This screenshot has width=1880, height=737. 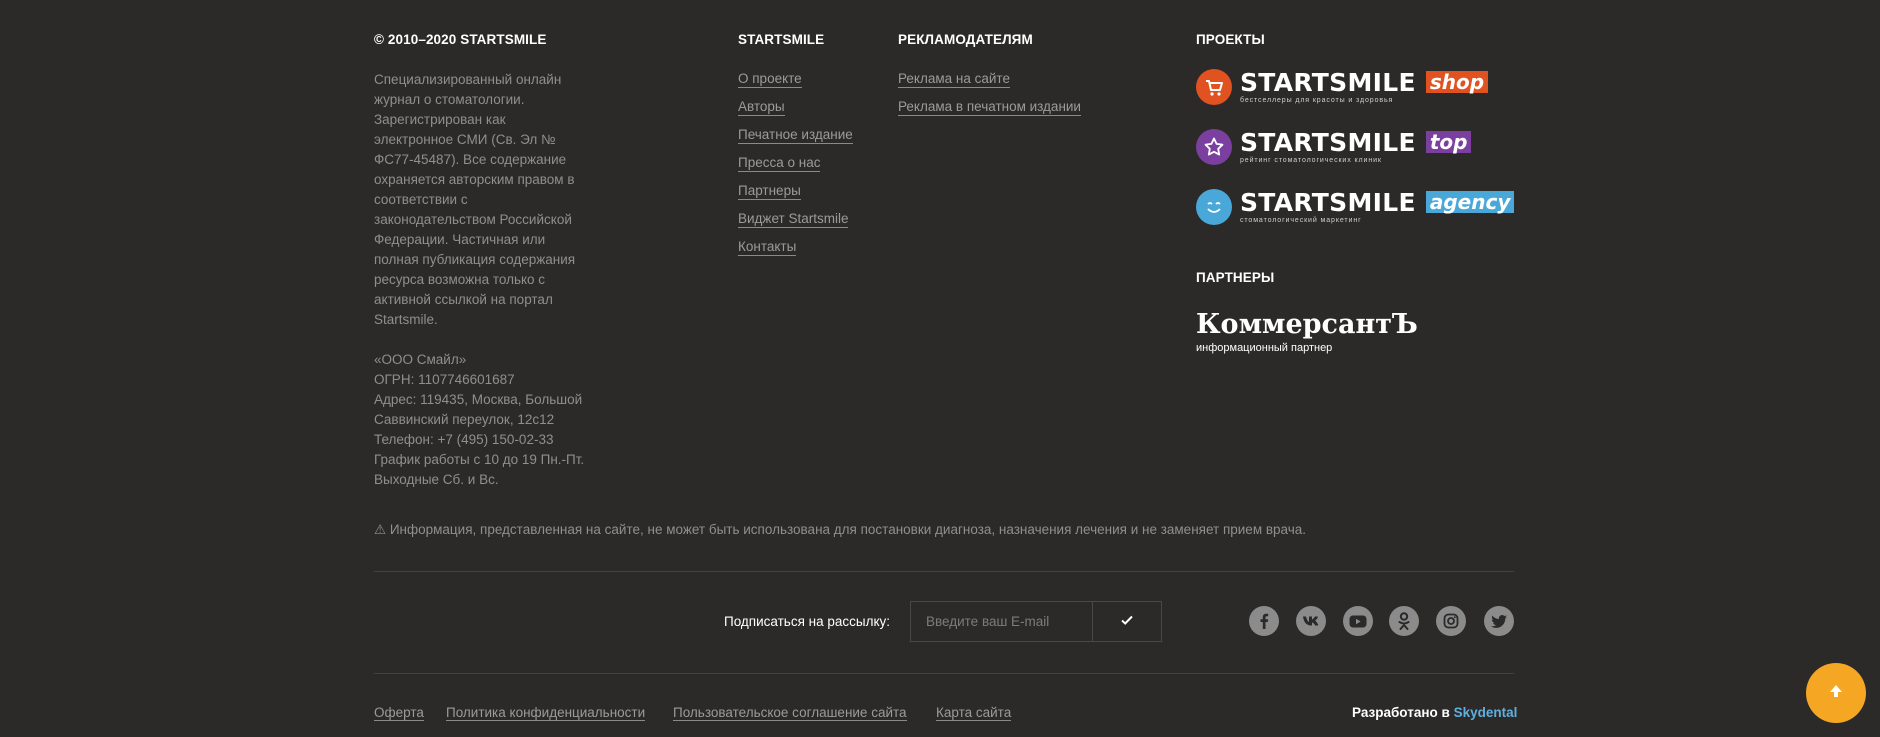 What do you see at coordinates (1486, 712) in the screenshot?
I see `credits-link: Skydental` at bounding box center [1486, 712].